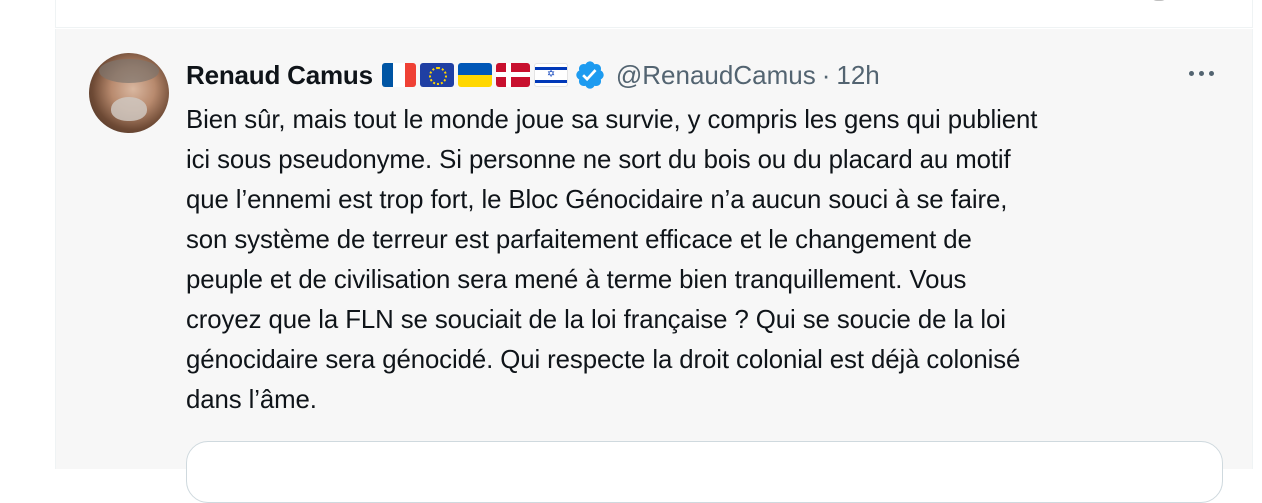  Describe the element at coordinates (716, 75) in the screenshot. I see `user-handle: @RenaudCamus` at that location.